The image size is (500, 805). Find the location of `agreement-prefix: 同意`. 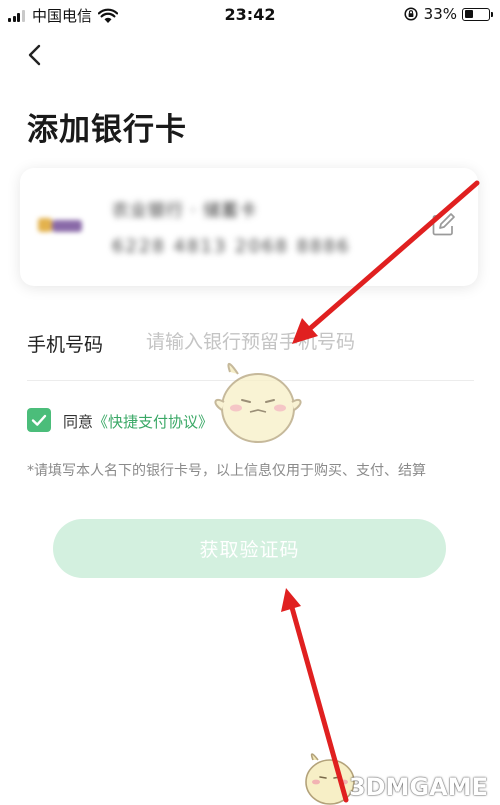

agreement-prefix: 同意 is located at coordinates (78, 422).